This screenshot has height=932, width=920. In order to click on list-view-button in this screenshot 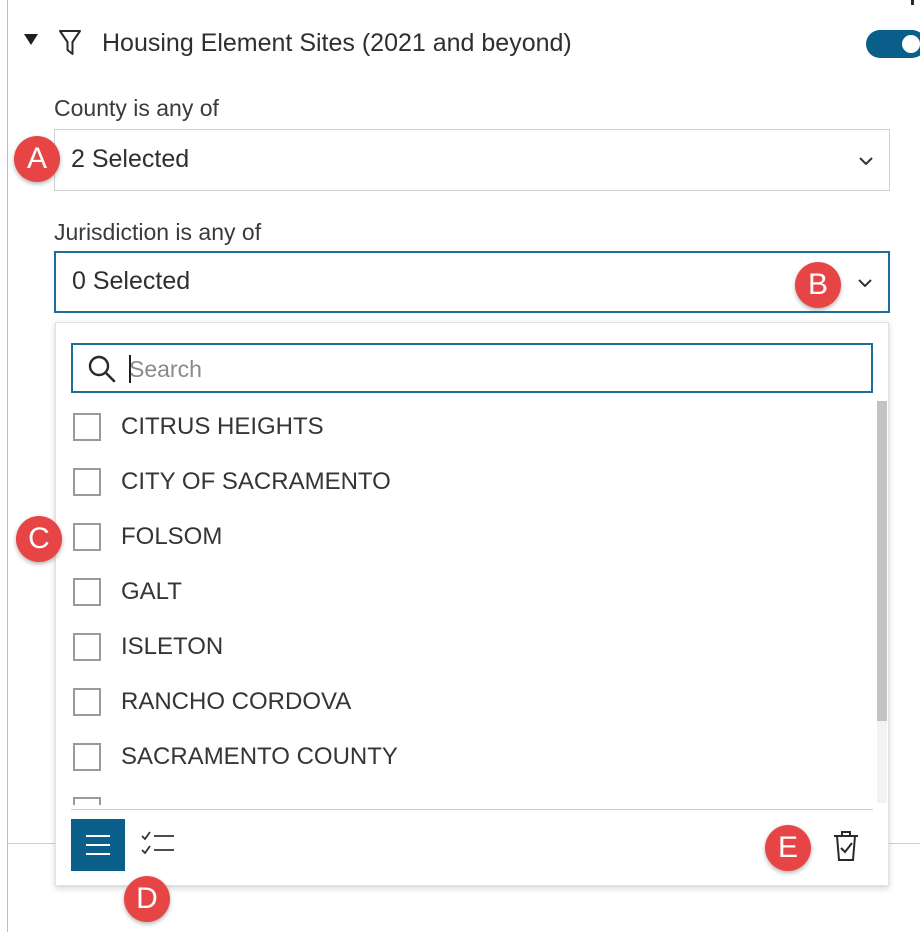, I will do `click(98, 845)`.